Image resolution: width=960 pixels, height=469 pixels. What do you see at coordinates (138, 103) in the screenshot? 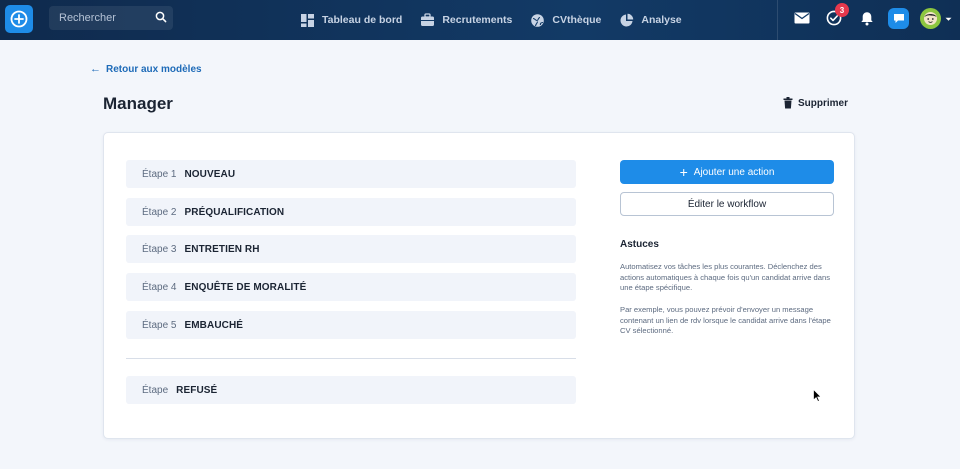
I see `page-title: Manager` at bounding box center [138, 103].